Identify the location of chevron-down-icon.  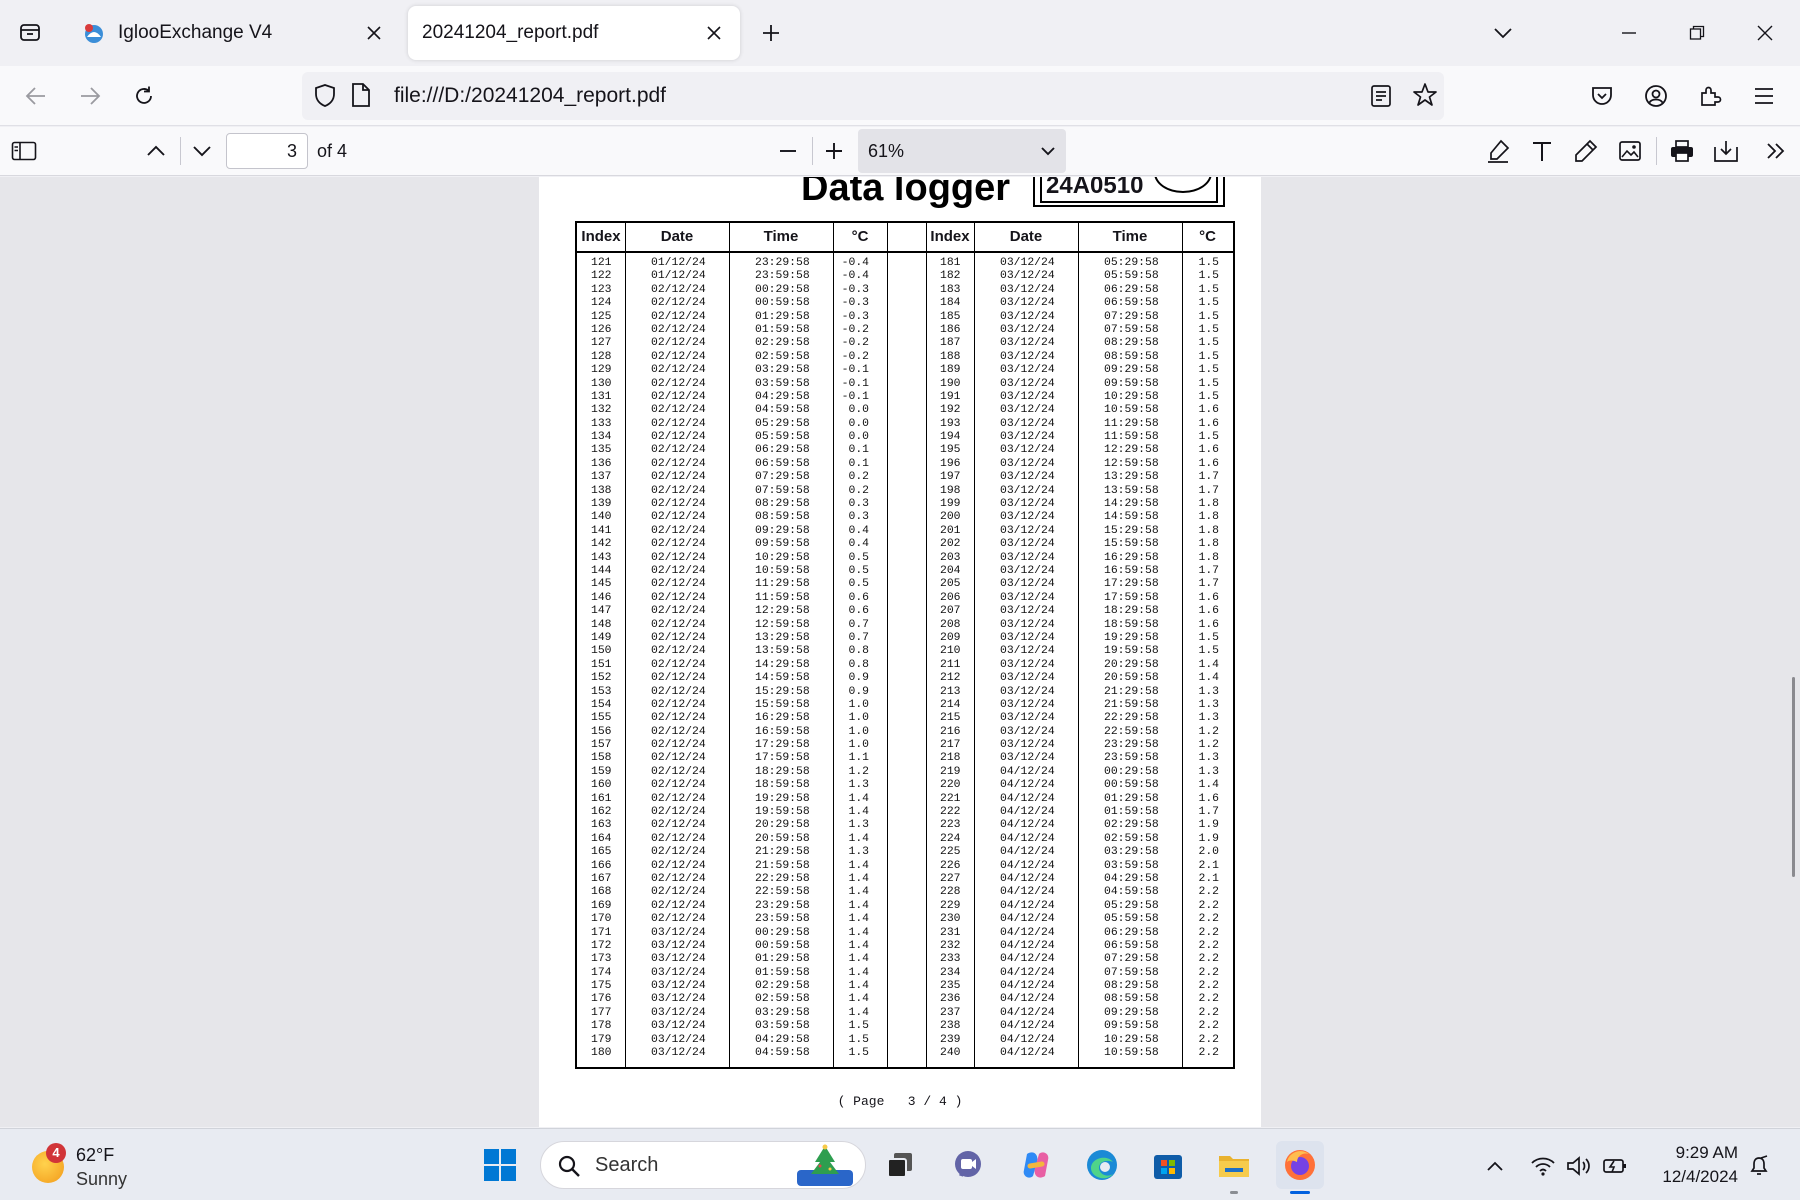
(1503, 33).